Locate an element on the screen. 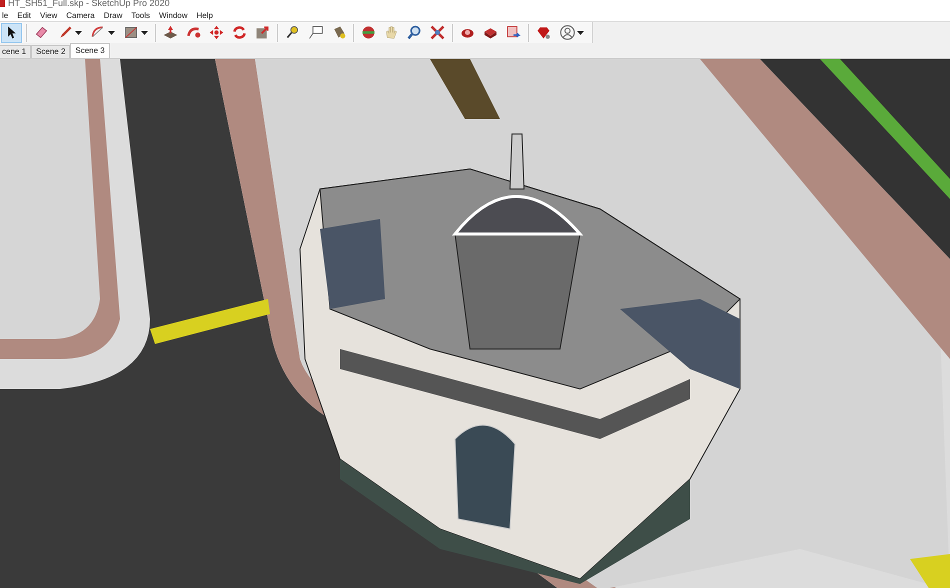 The width and height of the screenshot is (950, 588). scene-tab: cene 1 is located at coordinates (16, 51).